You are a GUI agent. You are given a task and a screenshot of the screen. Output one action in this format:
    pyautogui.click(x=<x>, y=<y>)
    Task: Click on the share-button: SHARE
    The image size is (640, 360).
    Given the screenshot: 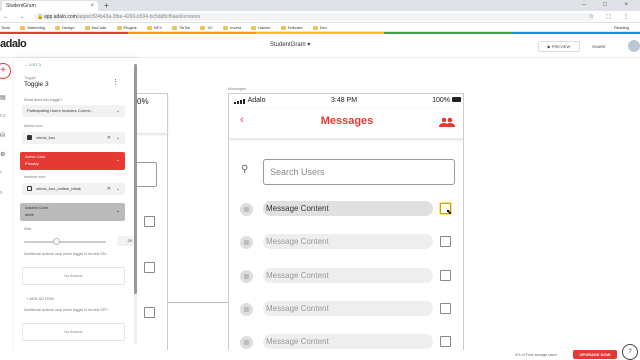 What is the action you would take?
    pyautogui.click(x=599, y=46)
    